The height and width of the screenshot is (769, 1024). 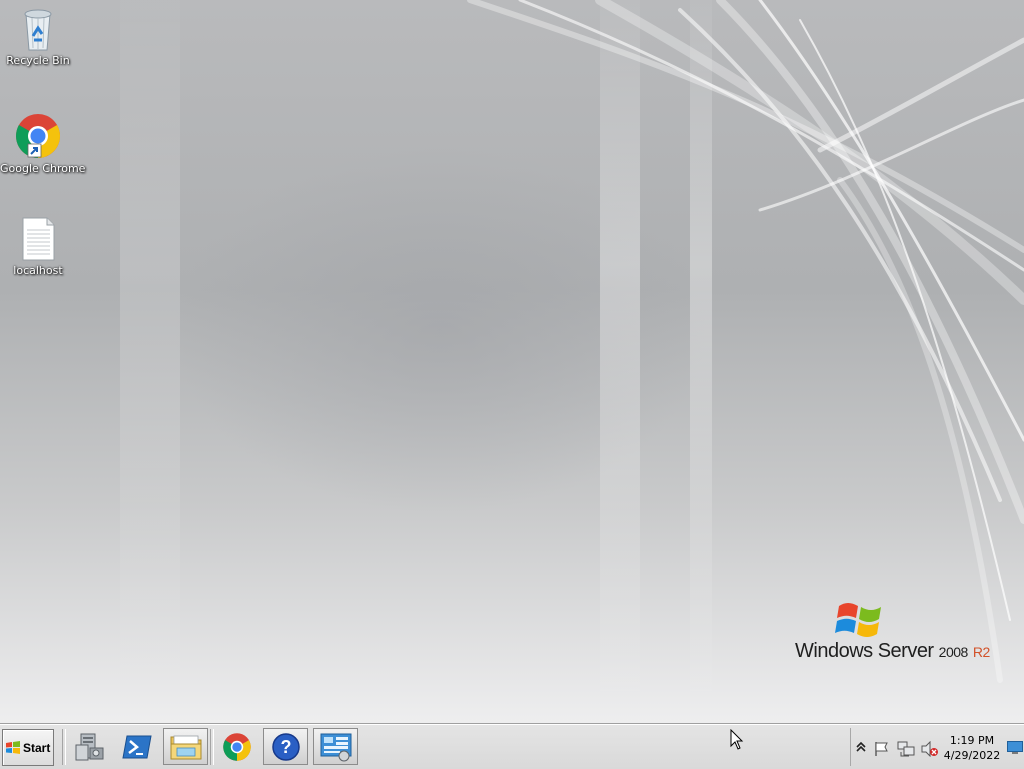 I want to click on network-icon, so click(x=906, y=749).